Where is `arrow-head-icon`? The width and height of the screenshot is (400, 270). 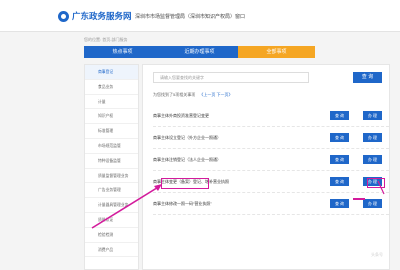 arrow-head-icon is located at coordinates (158, 187).